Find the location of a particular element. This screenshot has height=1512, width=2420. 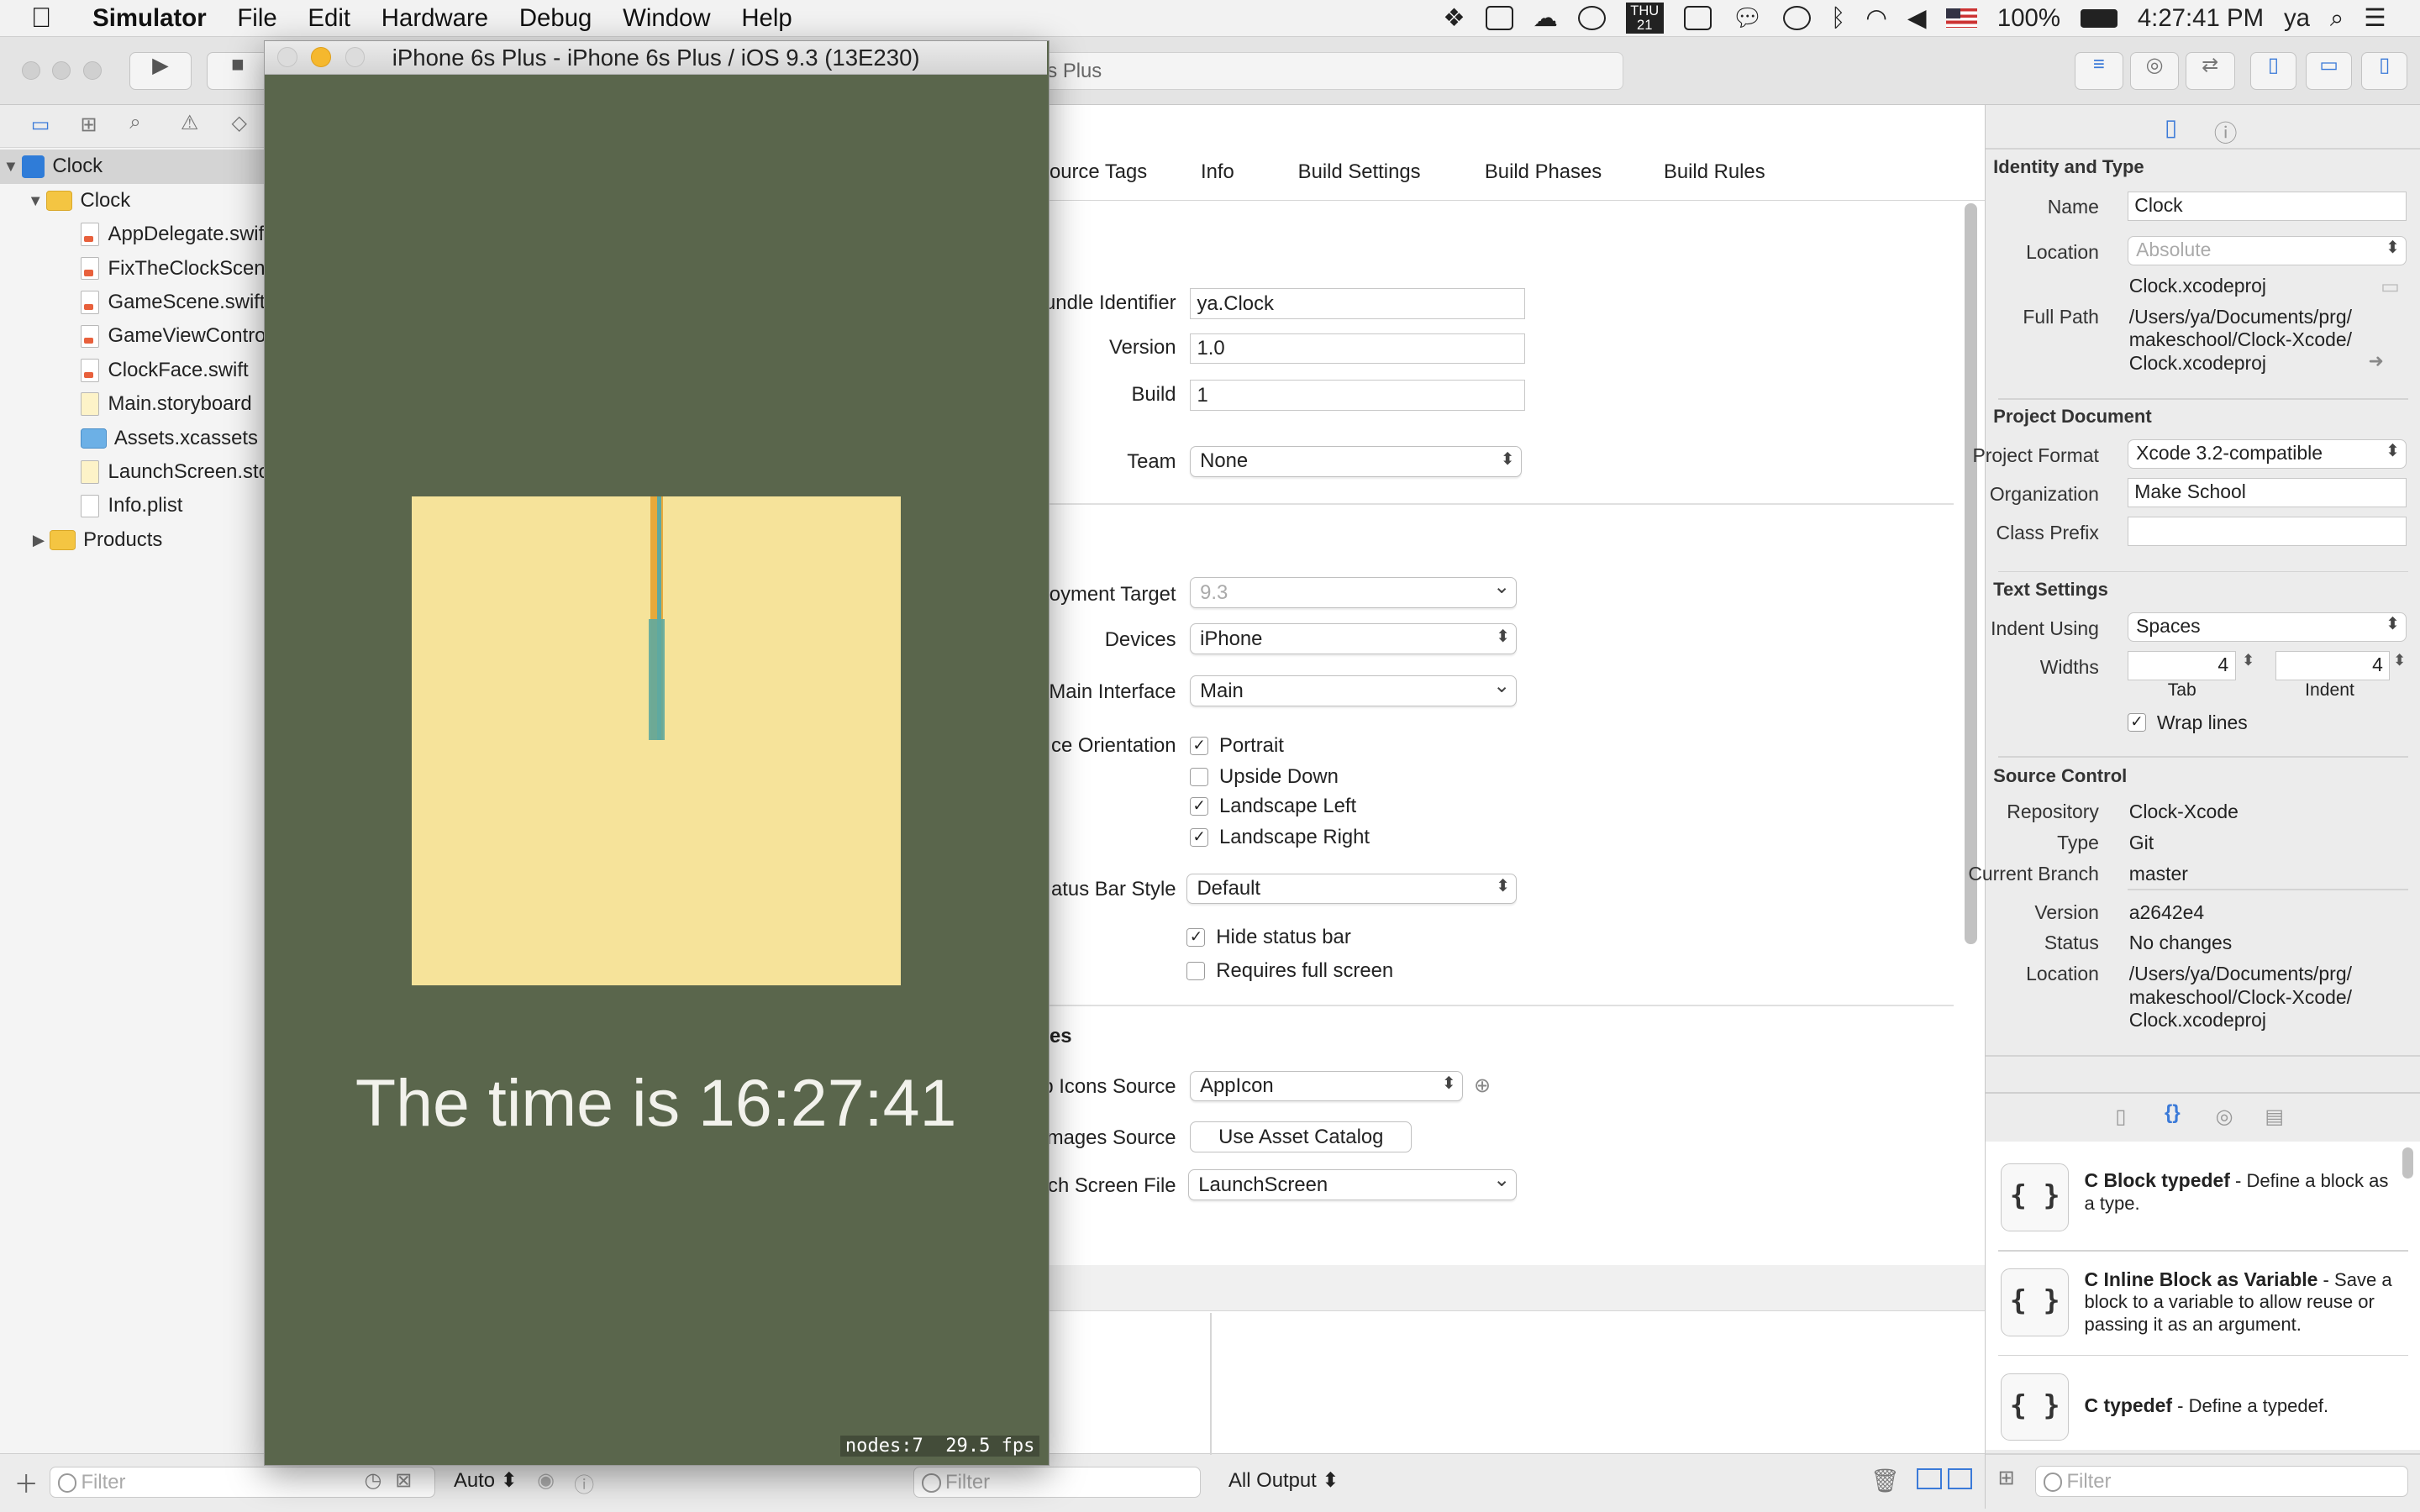

grid-view-icon: ⊞ is located at coordinates (2006, 1478).